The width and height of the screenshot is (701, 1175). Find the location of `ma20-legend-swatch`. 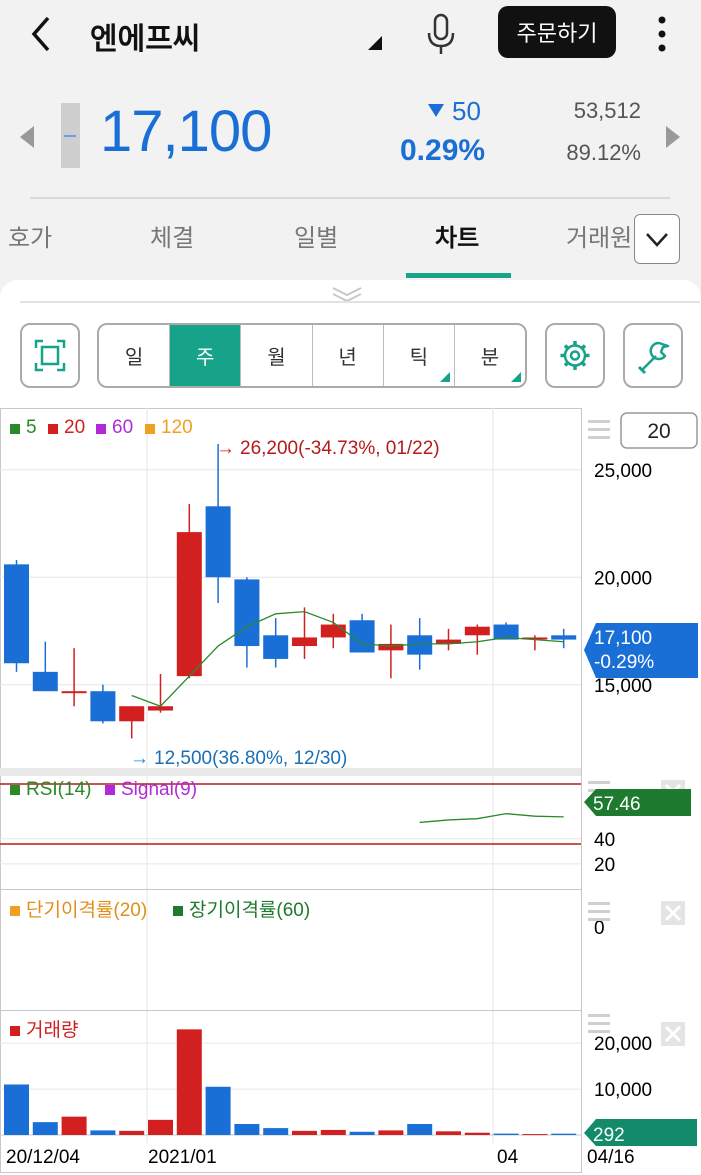

ma20-legend-swatch is located at coordinates (53, 429).